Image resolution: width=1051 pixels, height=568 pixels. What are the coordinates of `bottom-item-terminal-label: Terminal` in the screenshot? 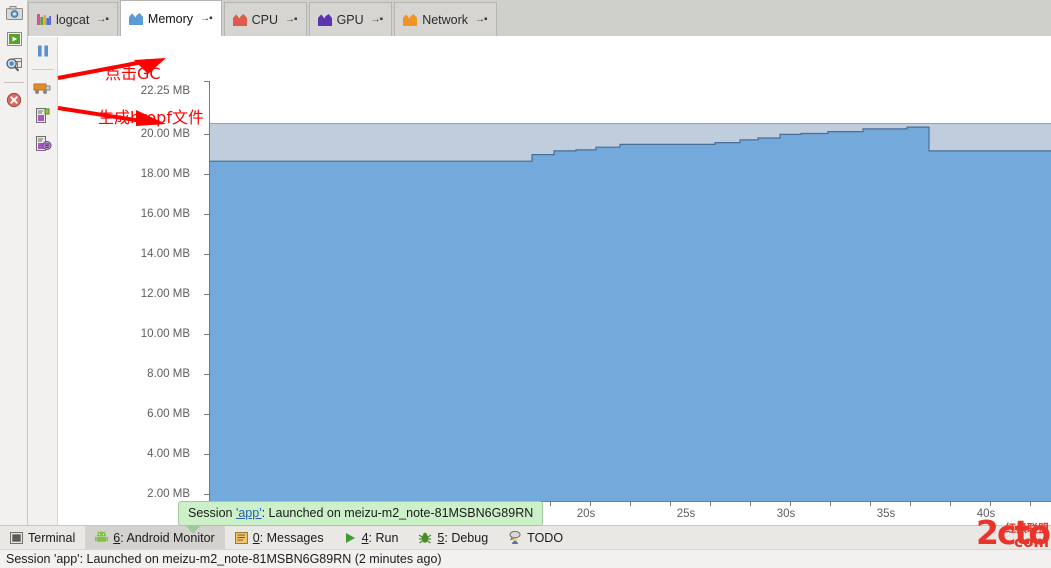 It's located at (52, 537).